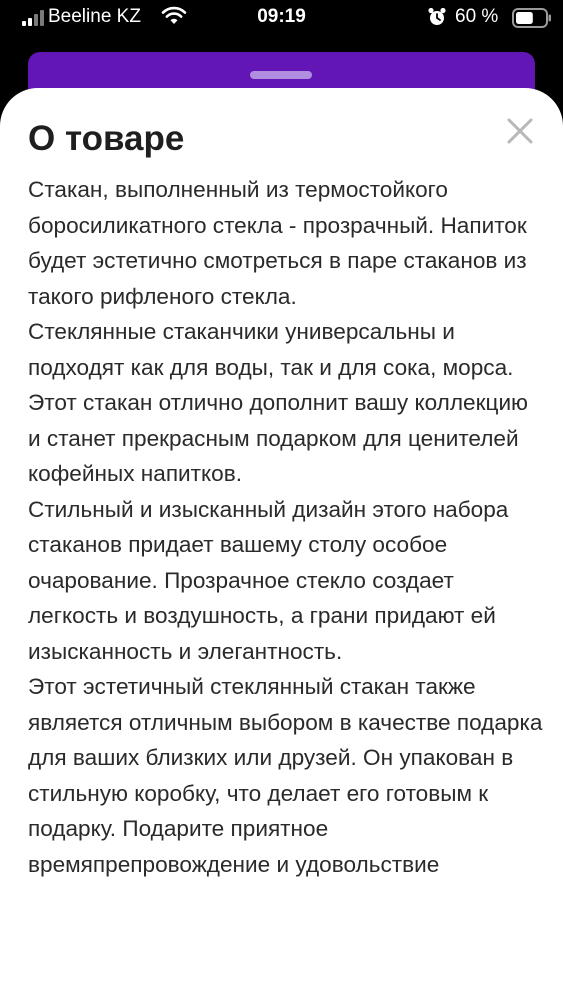 This screenshot has height=999, width=563. Describe the element at coordinates (477, 16) in the screenshot. I see `battery-percent: 60 %` at that location.